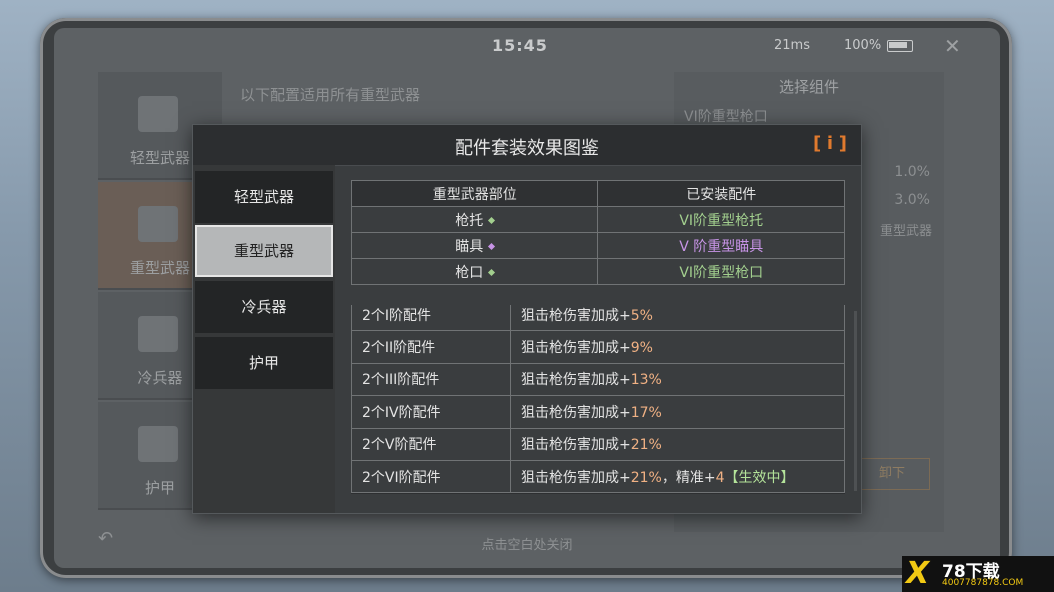 This screenshot has width=1054, height=592. I want to click on tier-cell: 2个I阶配件, so click(431, 318).